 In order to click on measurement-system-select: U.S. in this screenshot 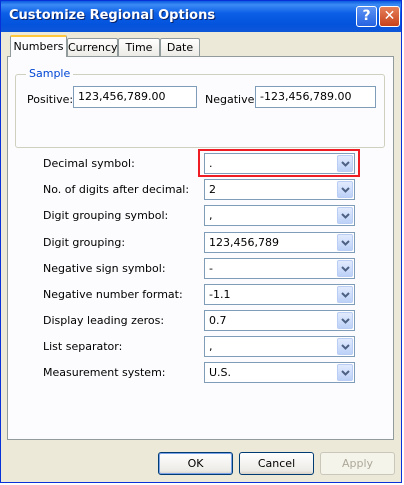, I will do `click(279, 372)`.